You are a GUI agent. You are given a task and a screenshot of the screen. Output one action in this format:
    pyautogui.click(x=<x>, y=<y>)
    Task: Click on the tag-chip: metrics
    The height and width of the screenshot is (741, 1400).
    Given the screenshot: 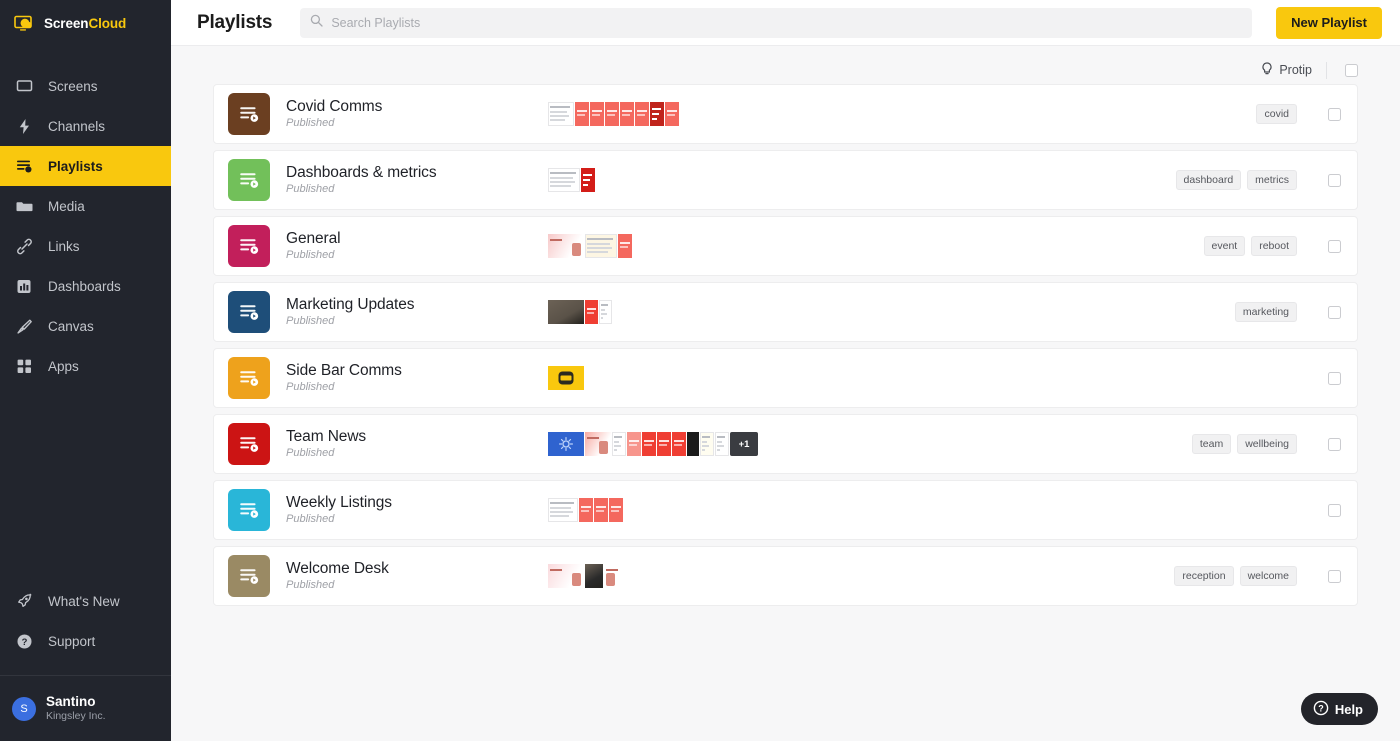 What is the action you would take?
    pyautogui.click(x=1272, y=180)
    